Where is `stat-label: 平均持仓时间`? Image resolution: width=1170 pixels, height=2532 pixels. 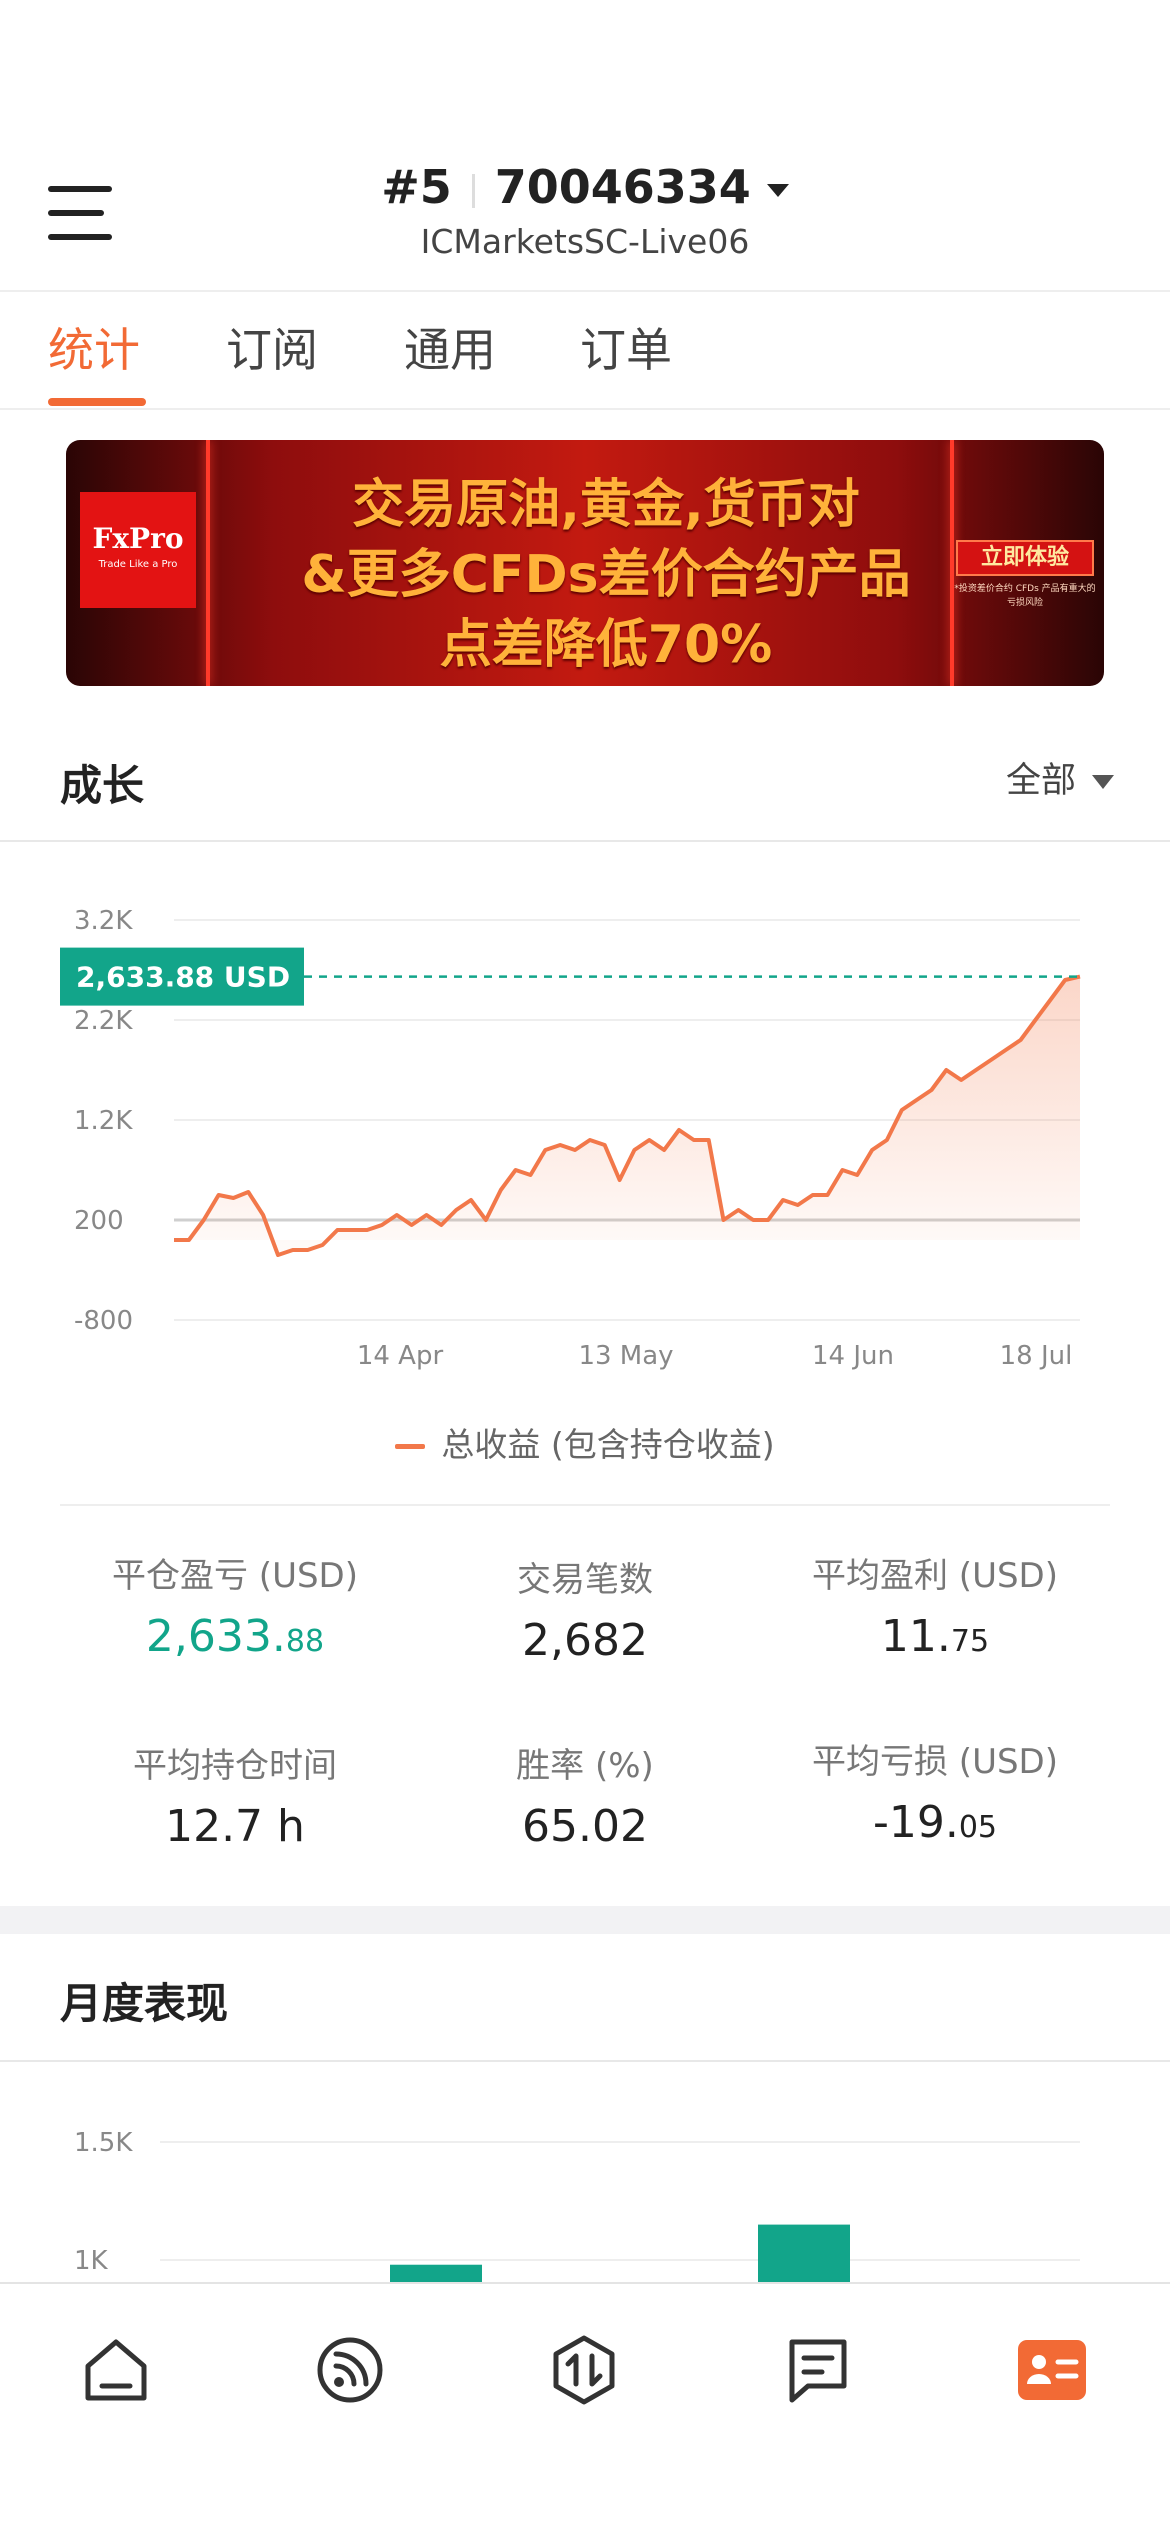
stat-label: 平均持仓时间 is located at coordinates (235, 1766).